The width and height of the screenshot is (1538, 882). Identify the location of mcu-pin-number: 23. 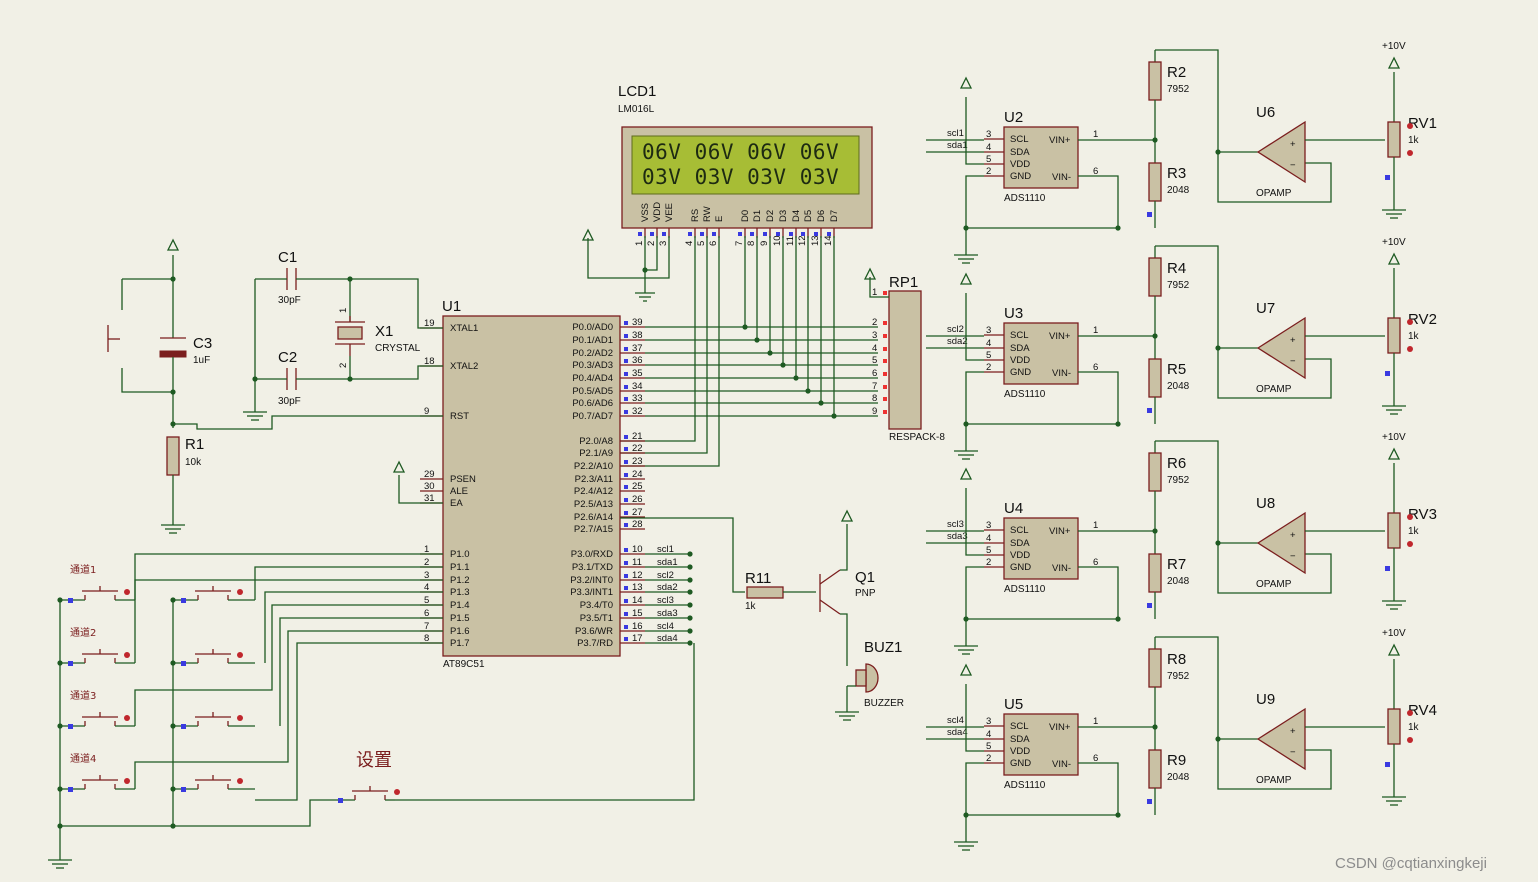
(637, 461).